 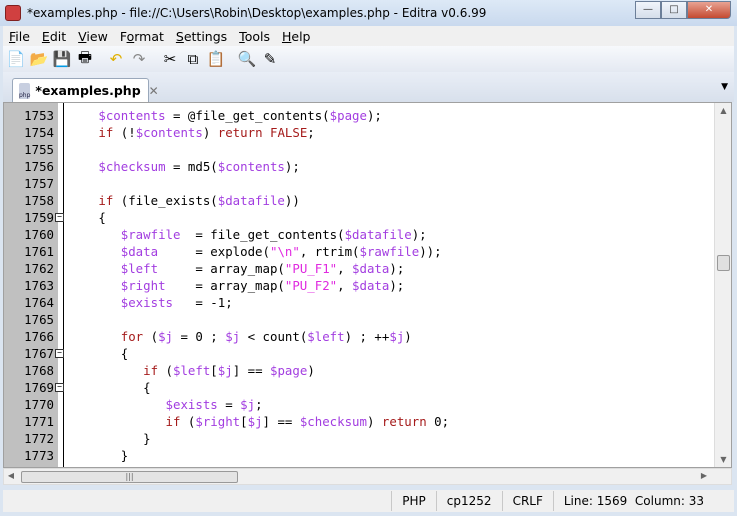 What do you see at coordinates (367, 476) in the screenshot?
I see `horizontal-scrollbar: ◀ ||| ▶` at bounding box center [367, 476].